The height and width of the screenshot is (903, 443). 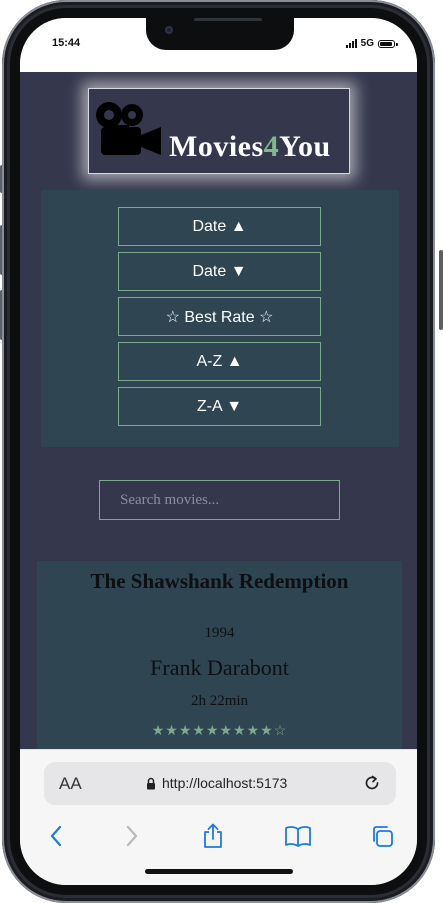 I want to click on movie-director: Frank Darabont, so click(x=219, y=667).